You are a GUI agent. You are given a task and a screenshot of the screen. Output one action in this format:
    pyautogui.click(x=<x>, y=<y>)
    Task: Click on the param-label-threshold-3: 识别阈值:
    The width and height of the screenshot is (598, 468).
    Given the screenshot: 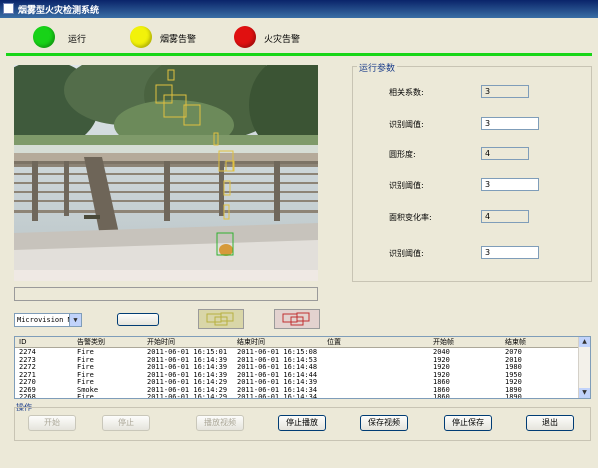 What is the action you would take?
    pyautogui.click(x=406, y=253)
    